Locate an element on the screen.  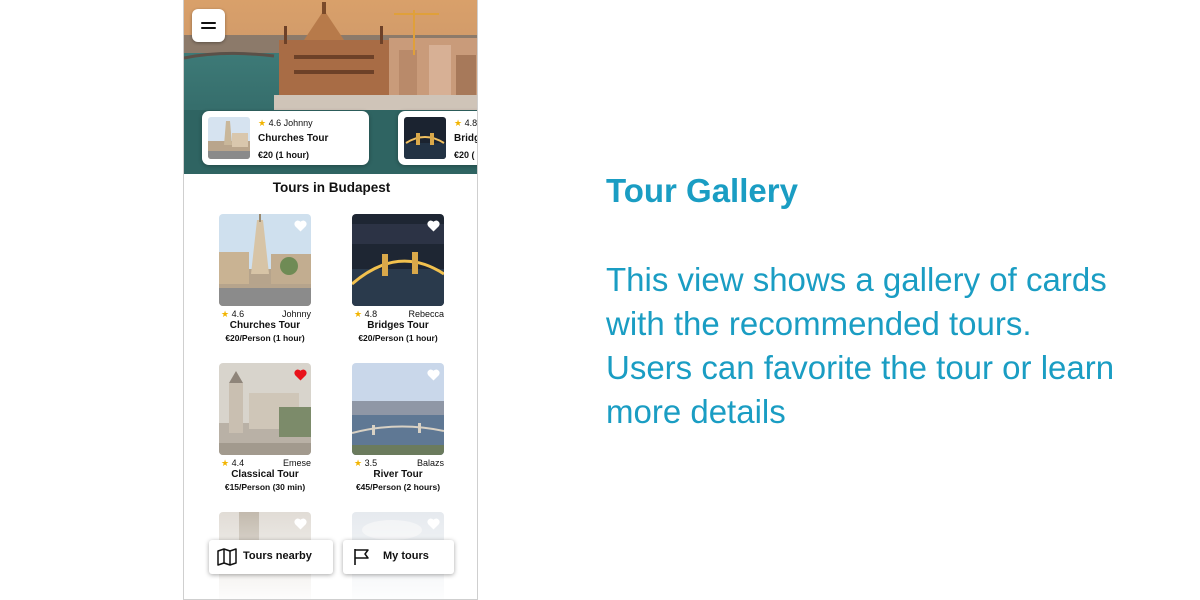
map-icon is located at coordinates (227, 559).